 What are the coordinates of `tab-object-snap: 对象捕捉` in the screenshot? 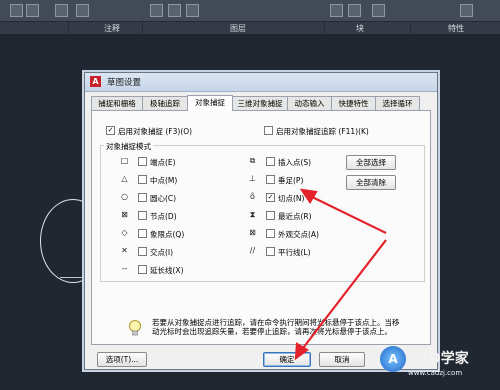 It's located at (210, 103).